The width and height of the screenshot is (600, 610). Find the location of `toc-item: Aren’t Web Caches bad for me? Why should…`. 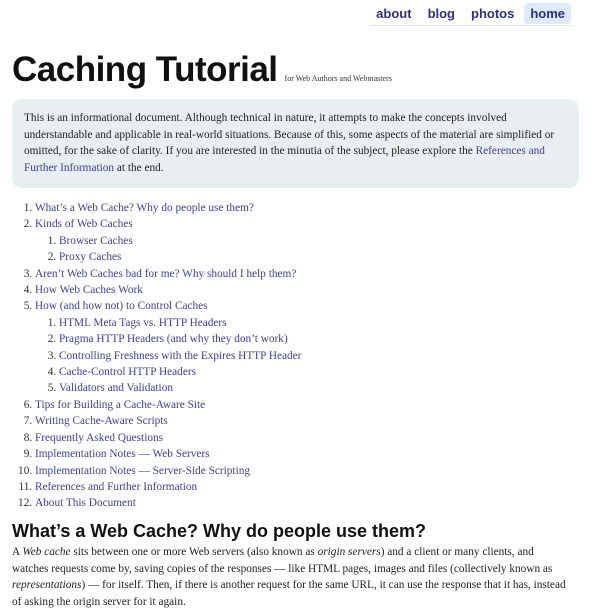

toc-item: Aren’t Web Caches bad for me? Why should… is located at coordinates (168, 274).